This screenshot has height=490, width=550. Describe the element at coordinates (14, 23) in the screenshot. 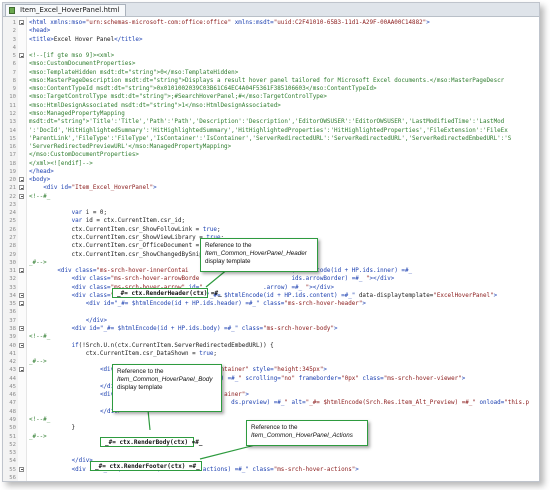

I see `line-number: 1` at that location.